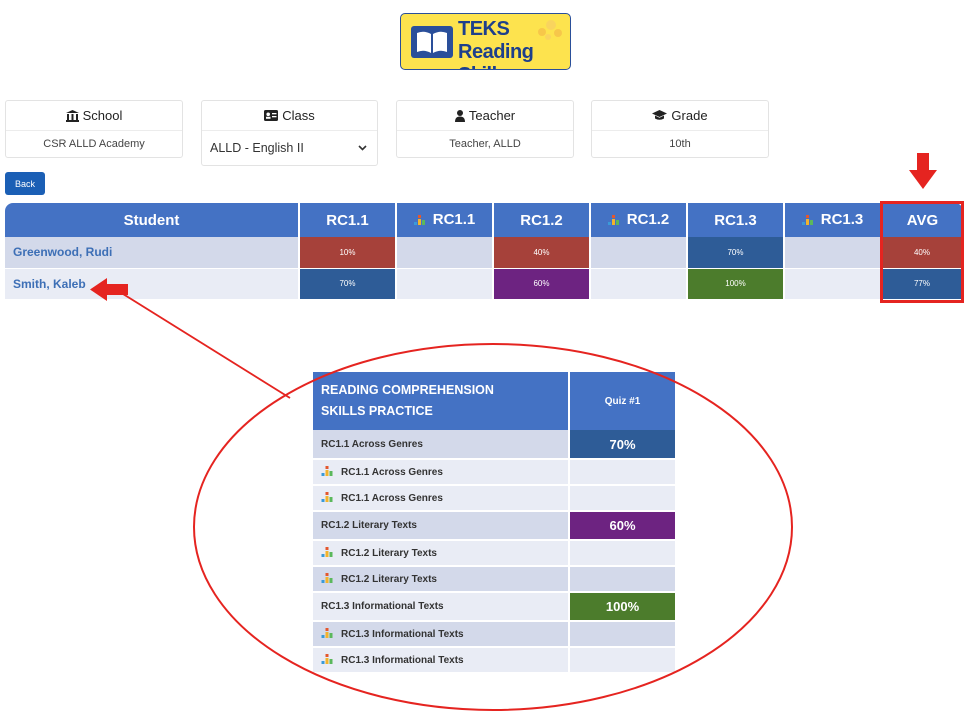 The height and width of the screenshot is (714, 968). I want to click on institution-icon, so click(72, 115).